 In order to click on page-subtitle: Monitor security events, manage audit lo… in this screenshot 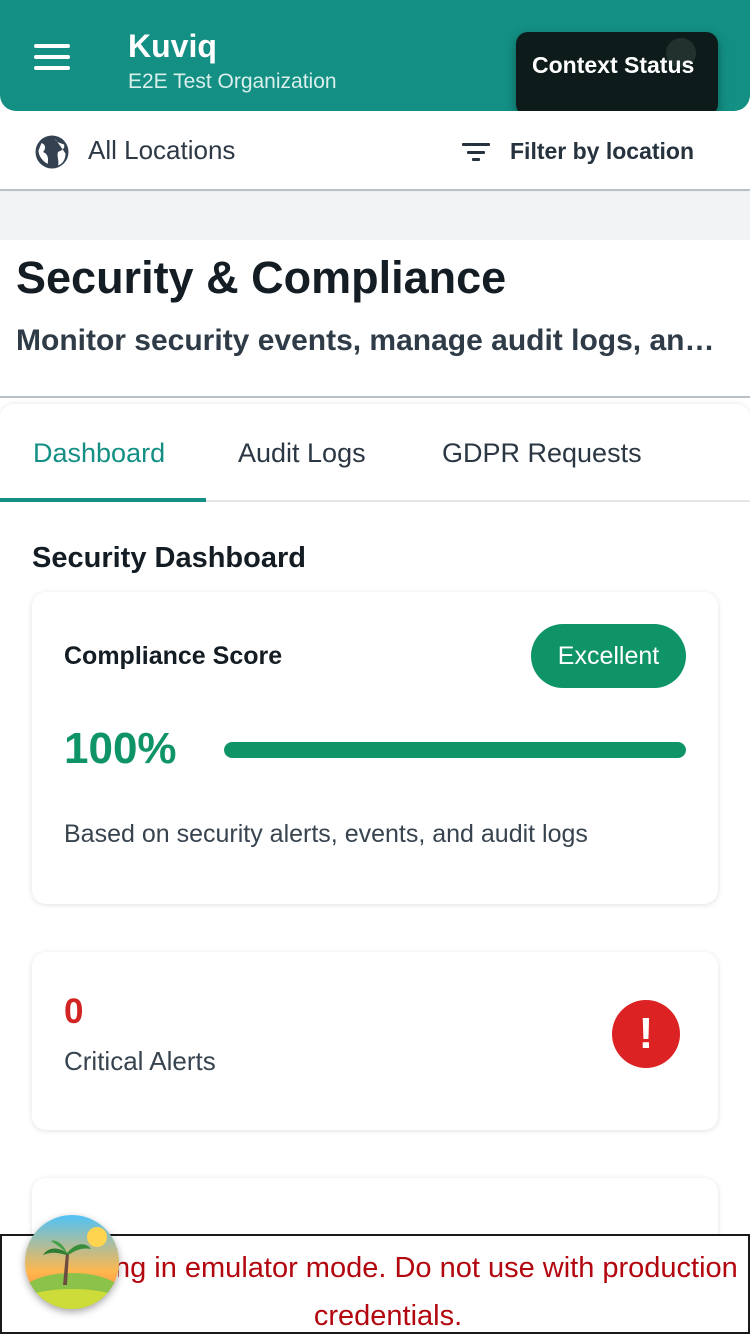, I will do `click(373, 340)`.